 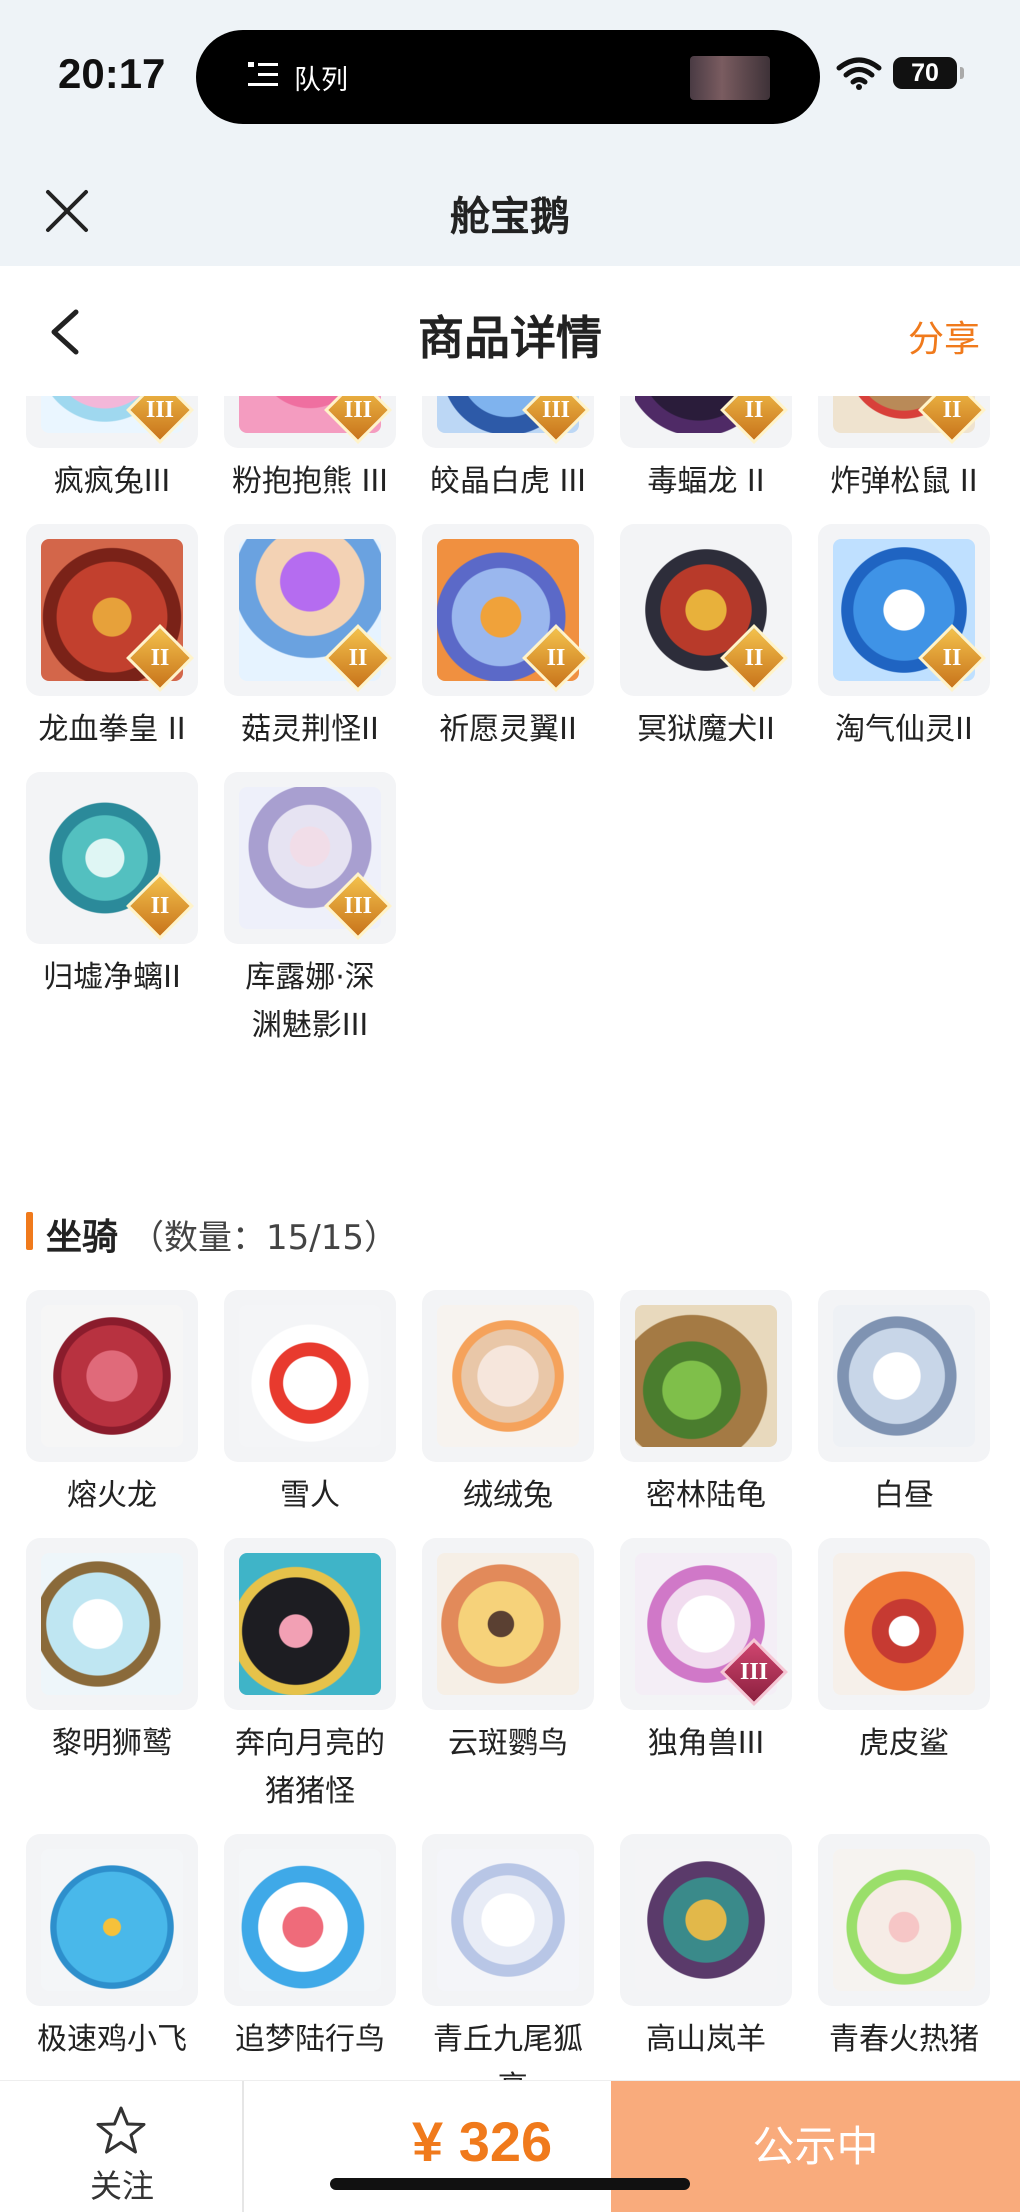 What do you see at coordinates (121, 2130) in the screenshot?
I see `star-icon` at bounding box center [121, 2130].